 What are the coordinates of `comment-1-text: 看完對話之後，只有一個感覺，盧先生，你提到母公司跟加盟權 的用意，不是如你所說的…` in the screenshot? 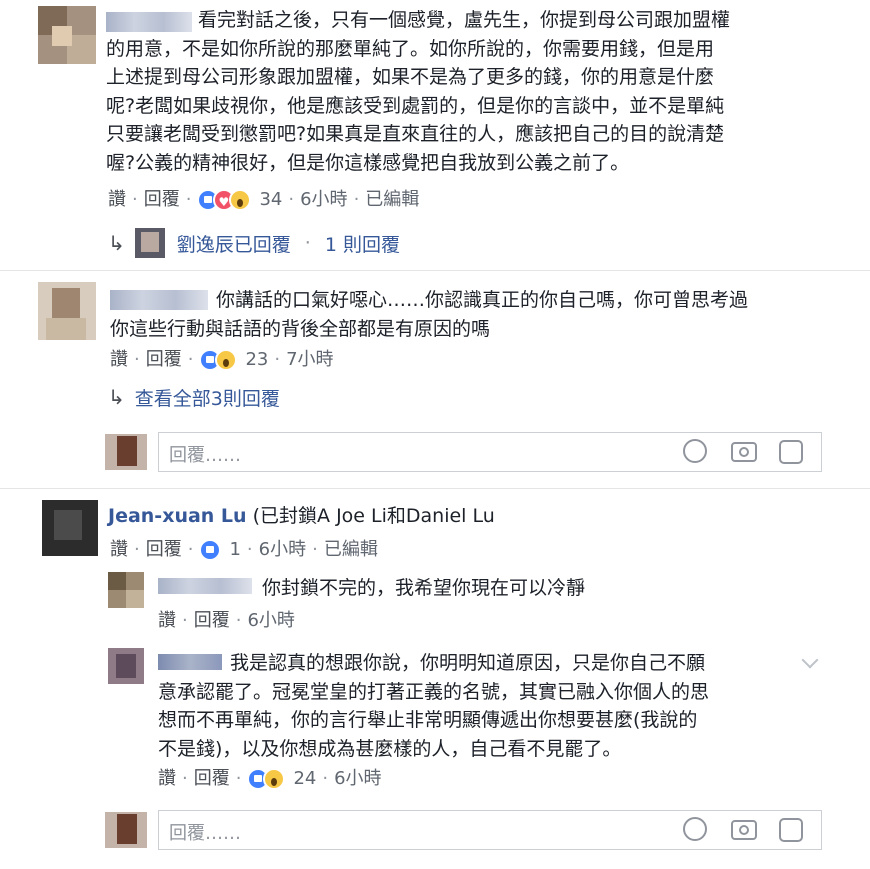 It's located at (418, 91).